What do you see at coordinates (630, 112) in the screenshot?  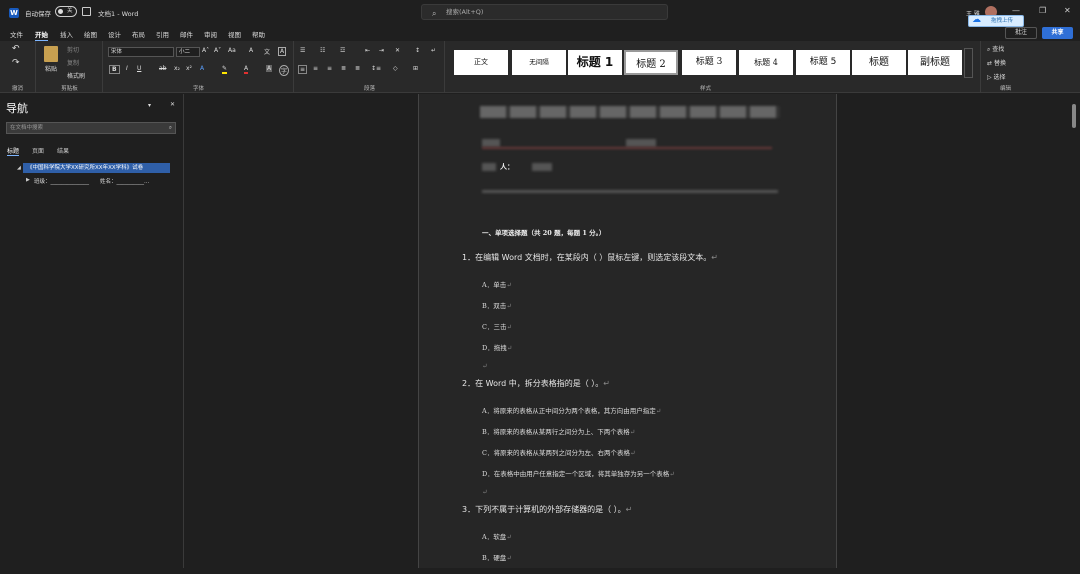 I see `blurred-title` at bounding box center [630, 112].